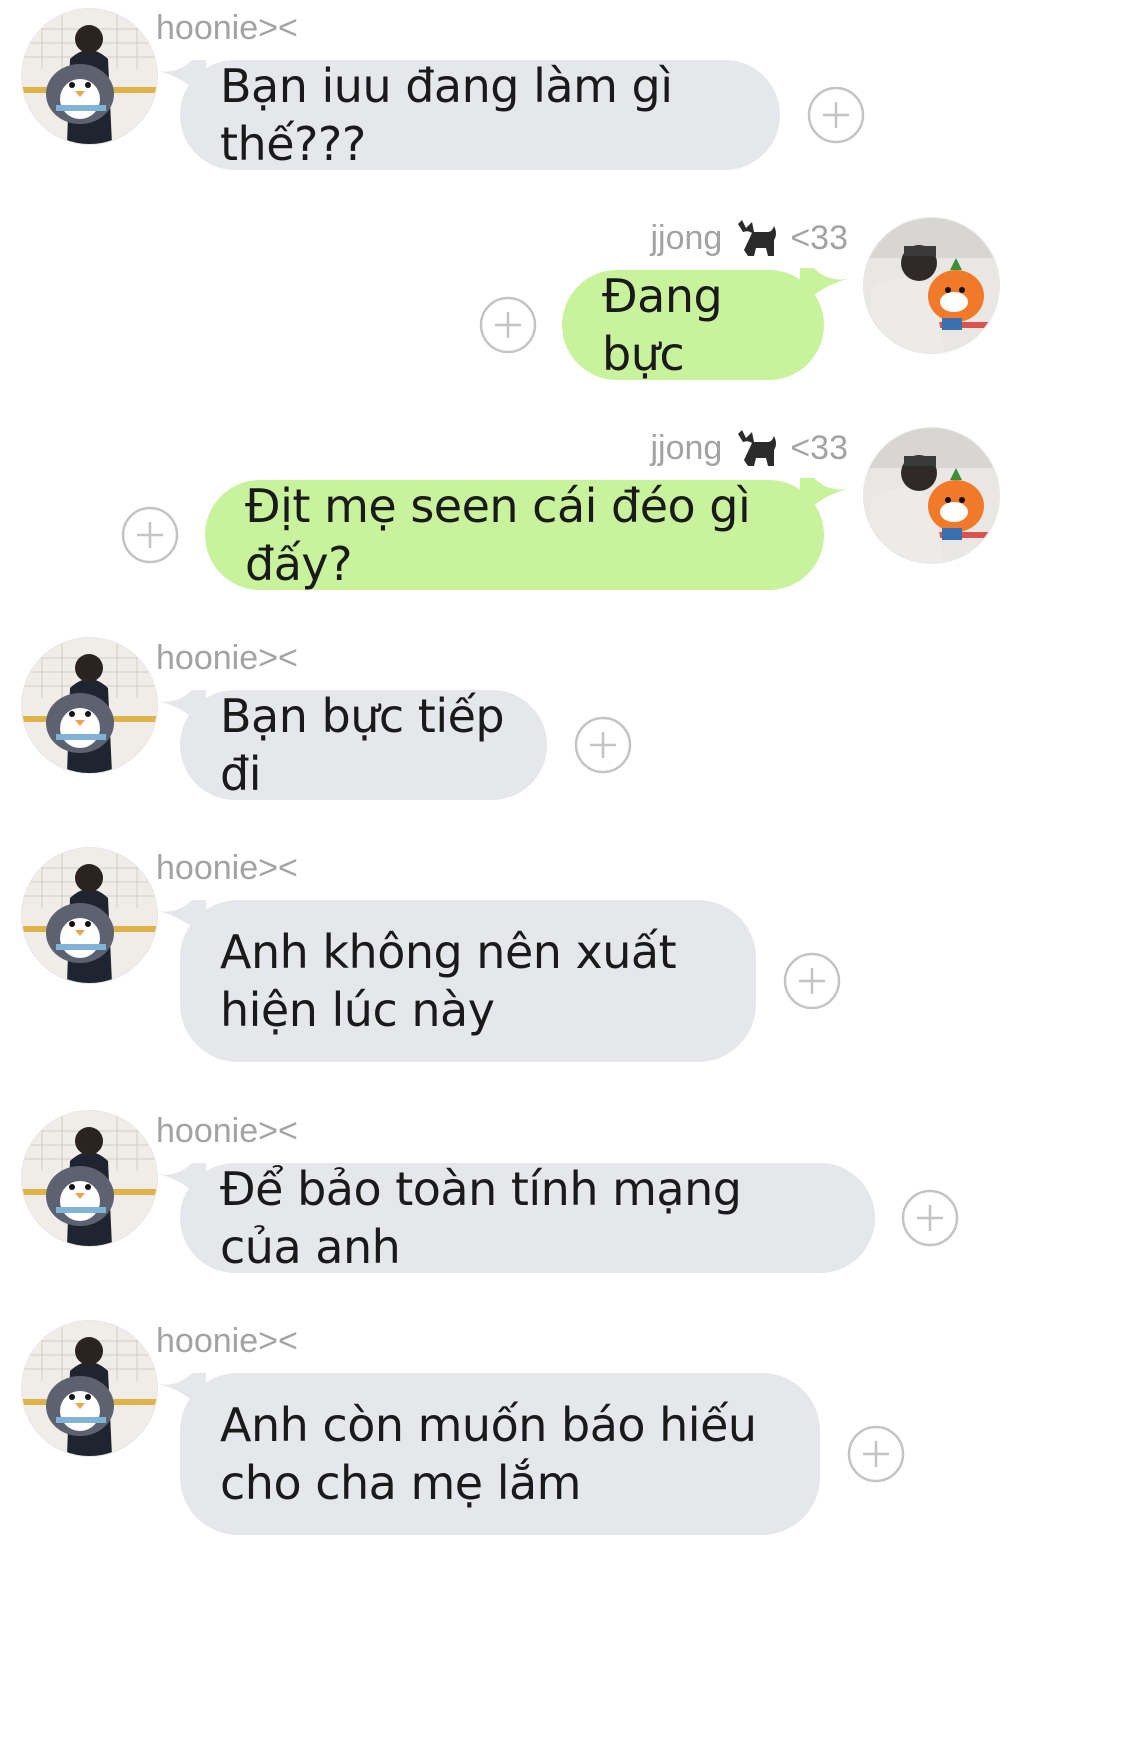 Image resolution: width=1125 pixels, height=1755 pixels. What do you see at coordinates (446, 115) in the screenshot?
I see `message-text: Bạn iuu đang làm gì thế???` at bounding box center [446, 115].